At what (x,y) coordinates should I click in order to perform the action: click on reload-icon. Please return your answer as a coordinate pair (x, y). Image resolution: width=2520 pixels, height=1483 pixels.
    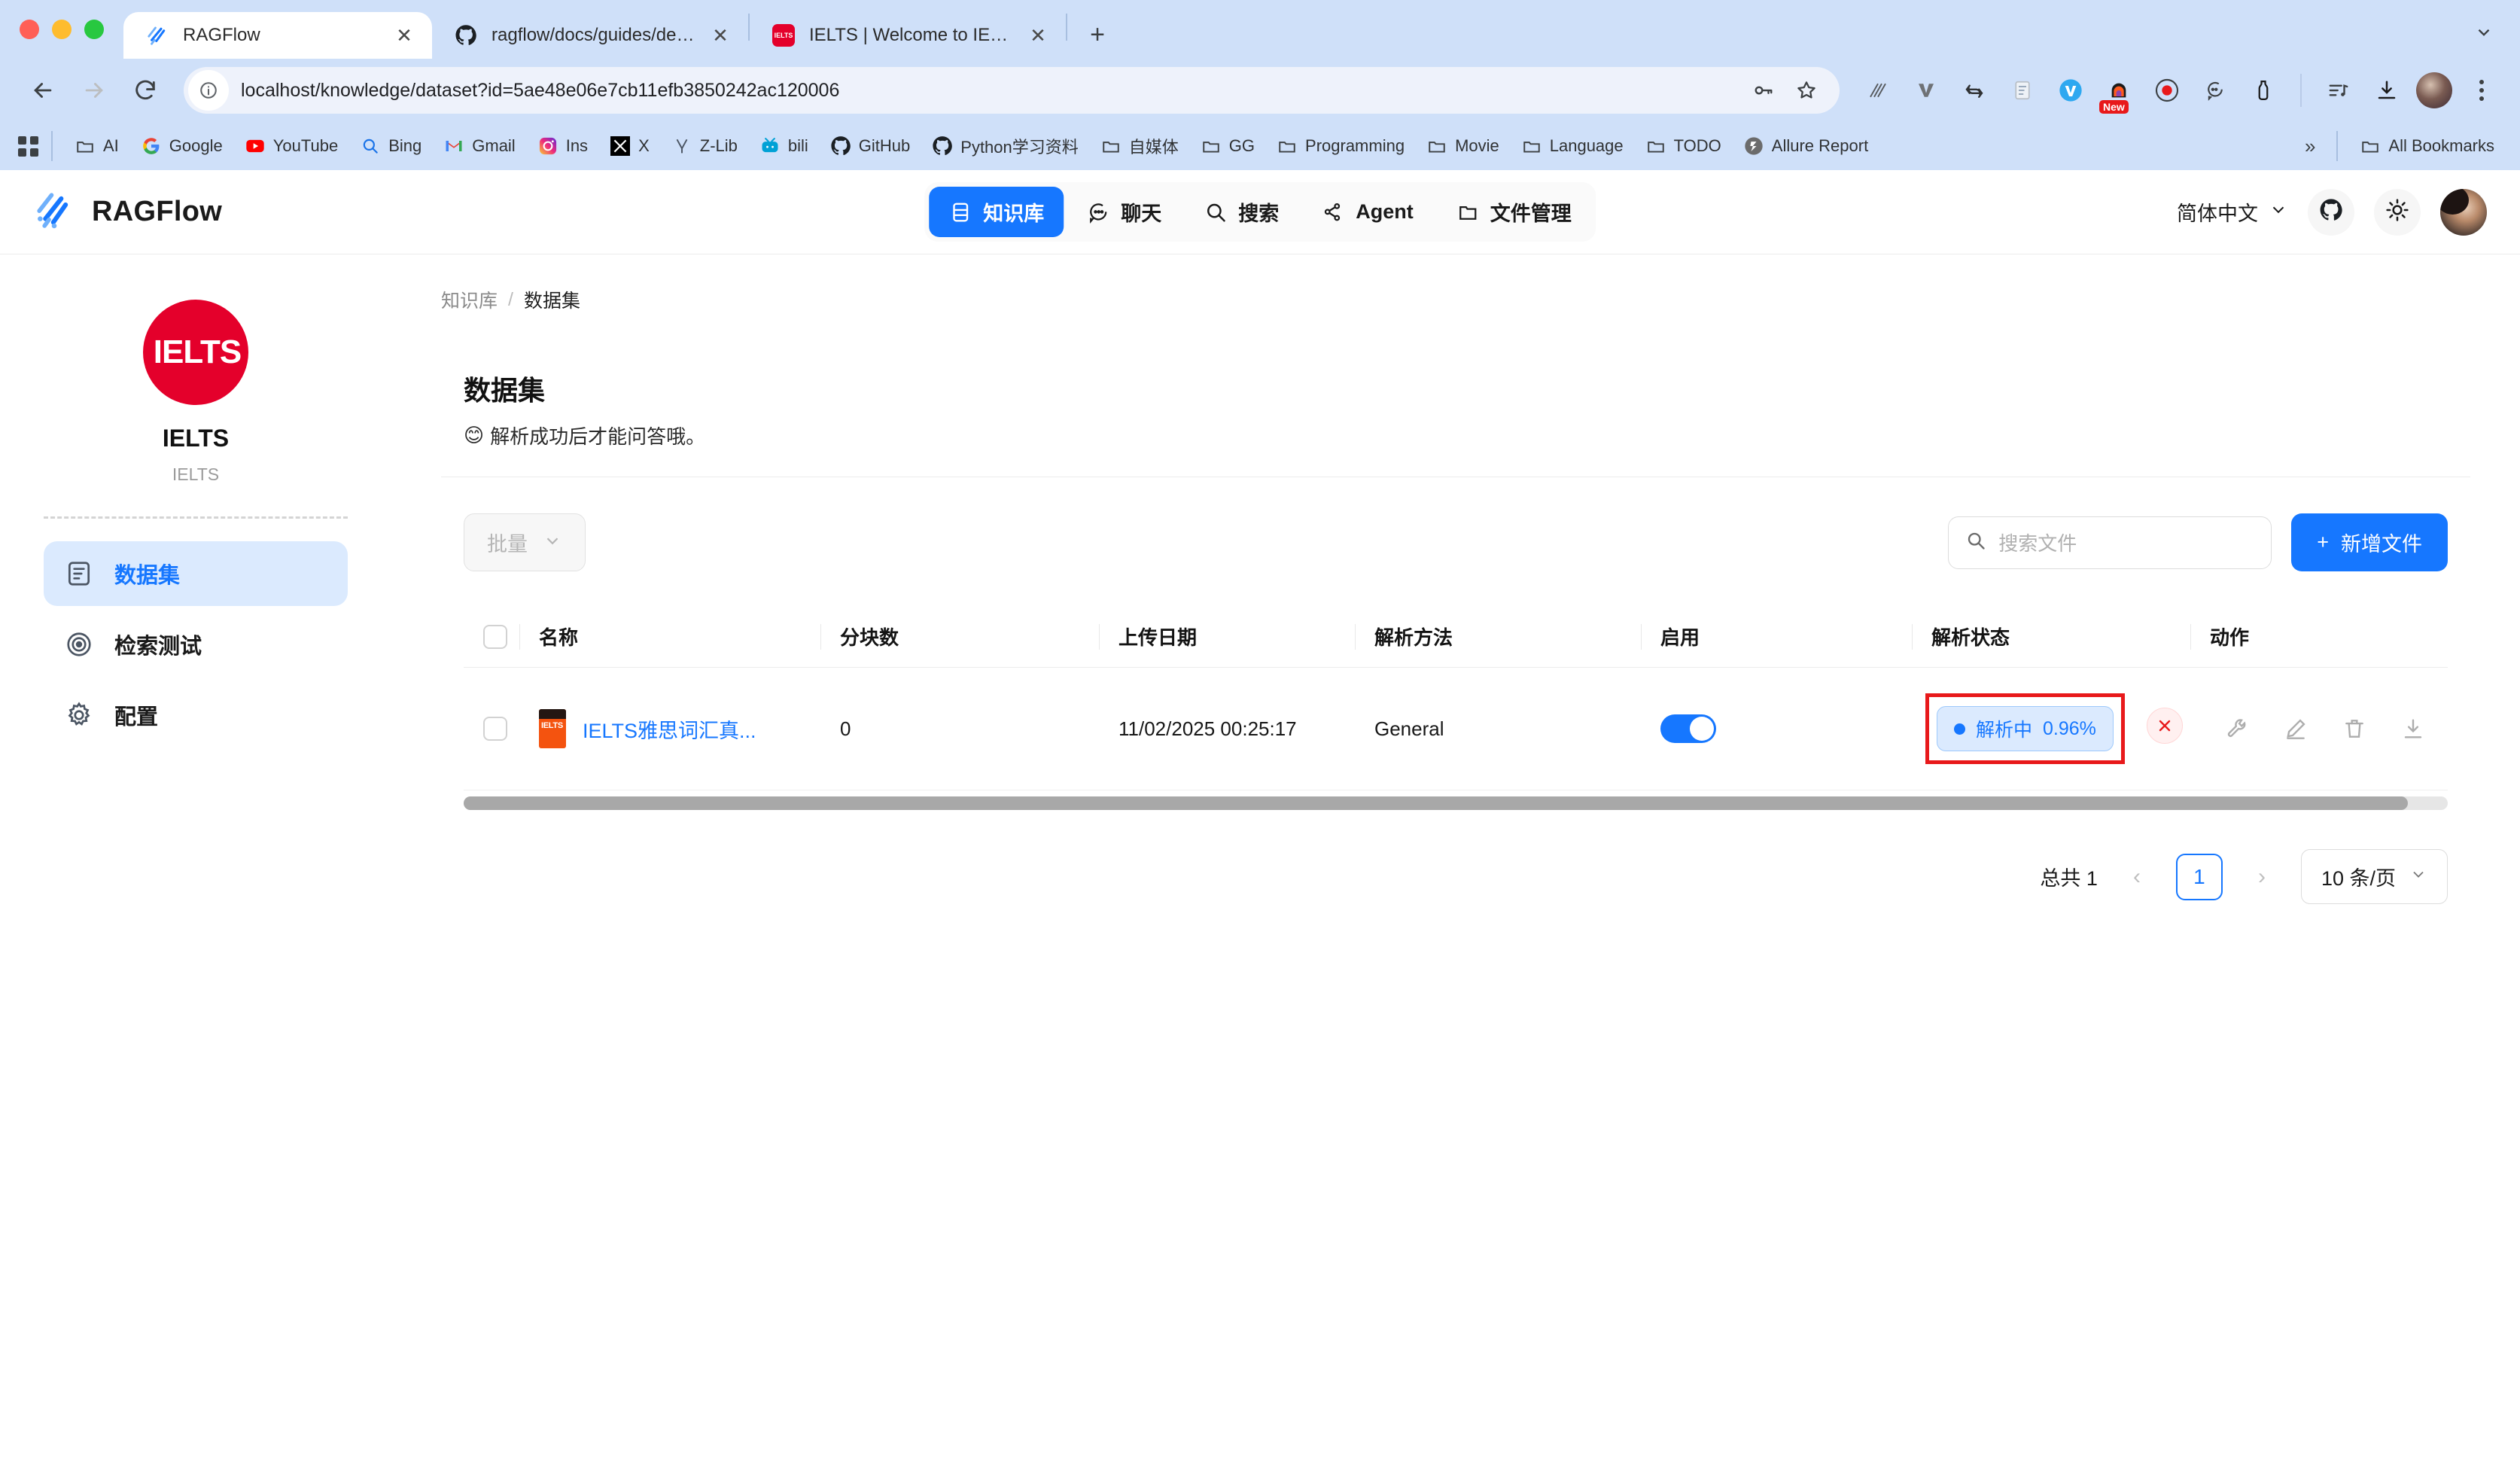
    Looking at the image, I should click on (145, 90).